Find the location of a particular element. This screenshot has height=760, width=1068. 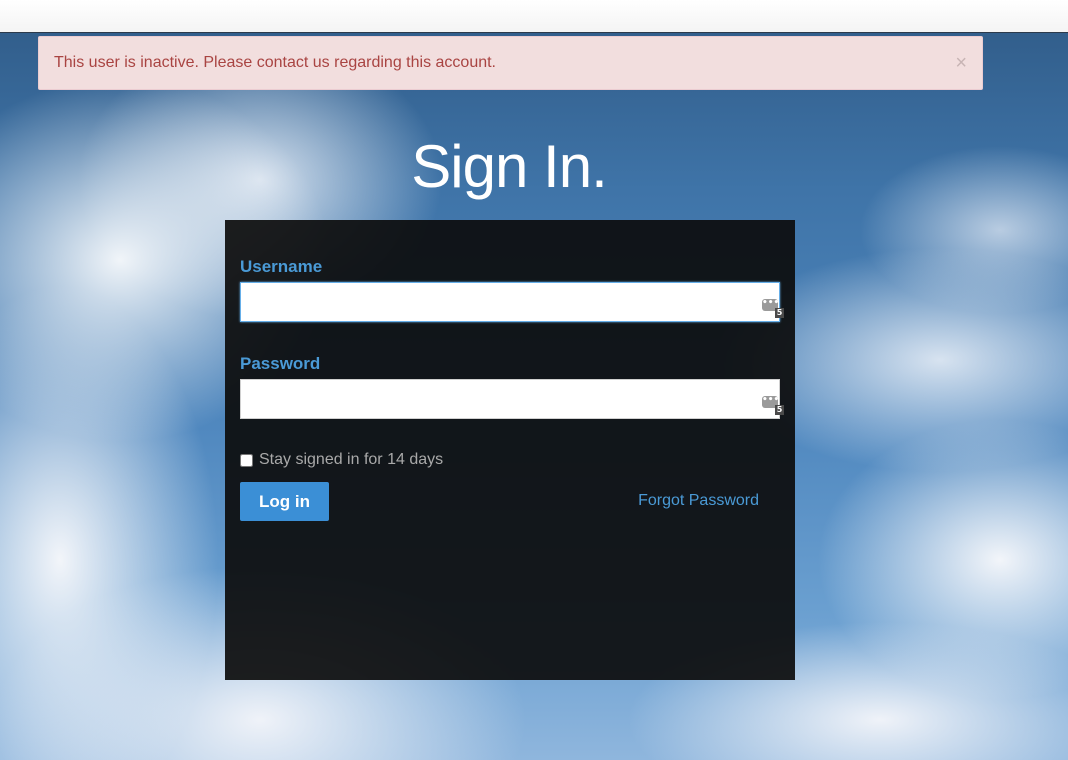

close-icon: × is located at coordinates (961, 63).